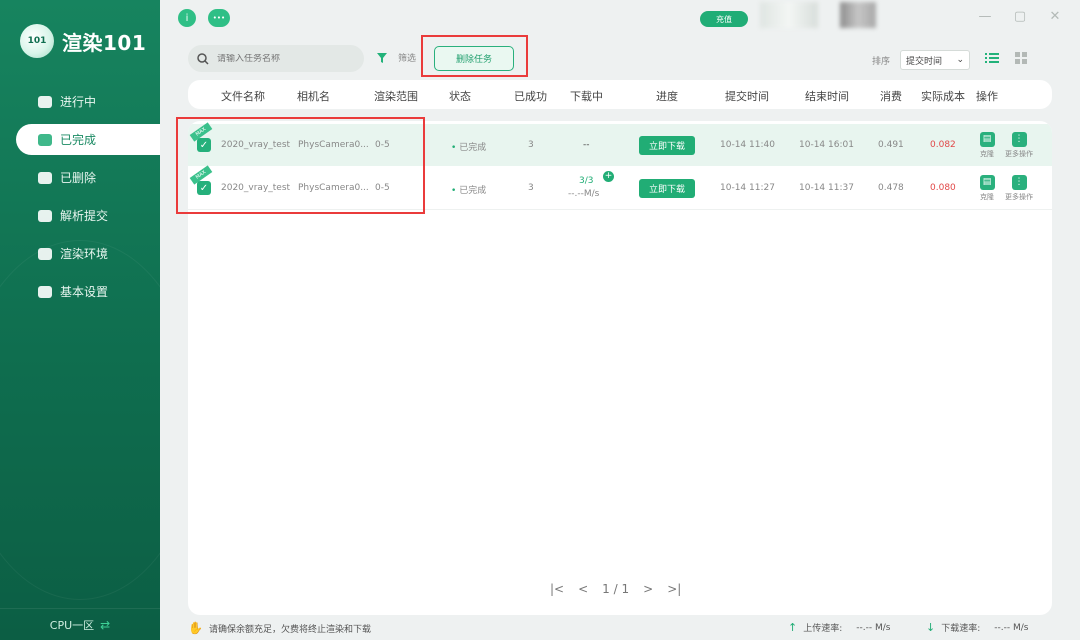 Image resolution: width=1080 pixels, height=640 pixels. Describe the element at coordinates (586, 145) in the screenshot. I see `cell-downloading: --` at that location.